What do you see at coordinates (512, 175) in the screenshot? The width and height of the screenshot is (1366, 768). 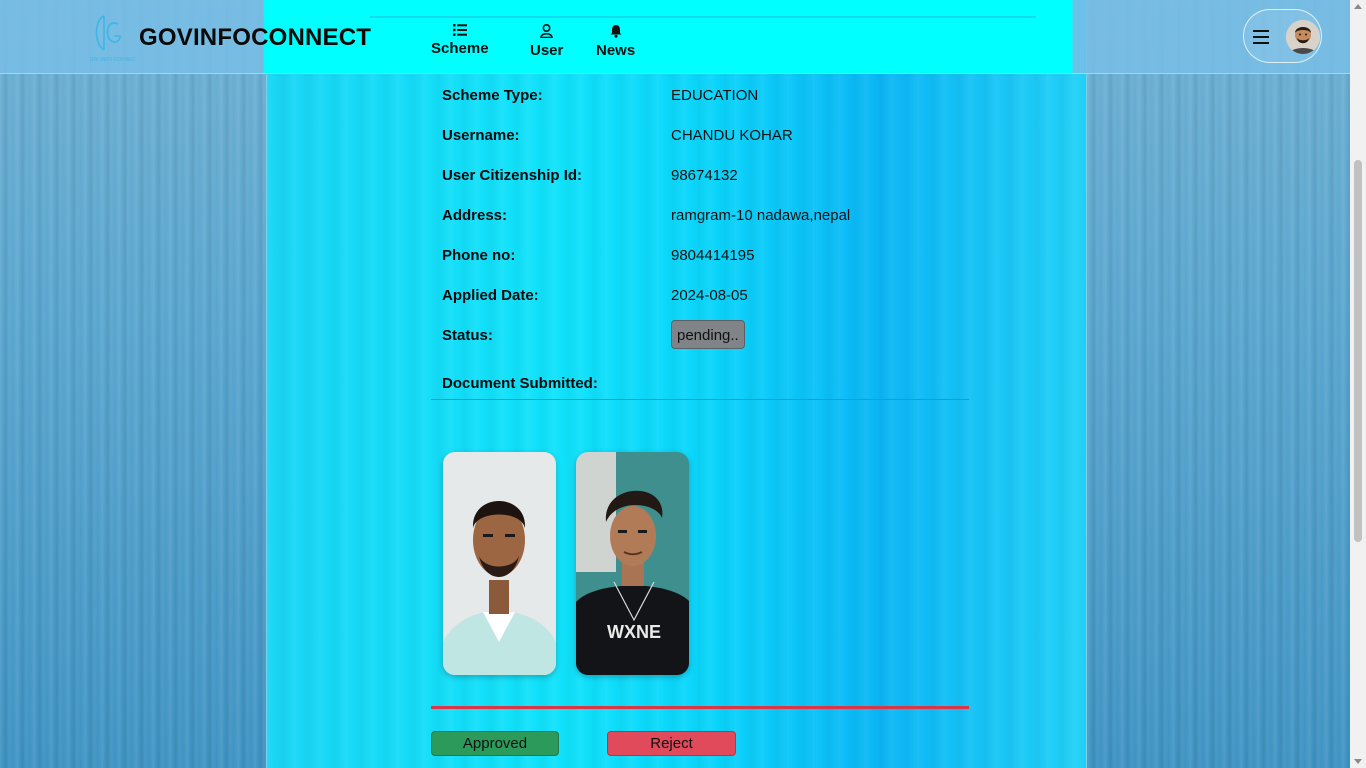 I see `detail-label-citizenship-id: User Citizenship Id:` at bounding box center [512, 175].